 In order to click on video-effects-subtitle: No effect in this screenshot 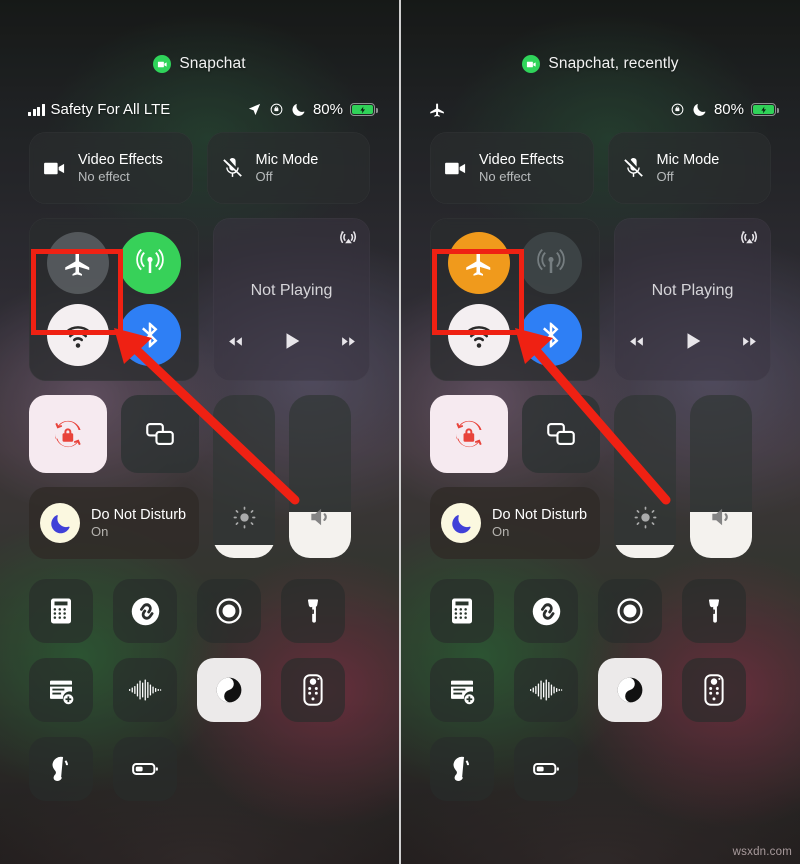, I will do `click(104, 176)`.